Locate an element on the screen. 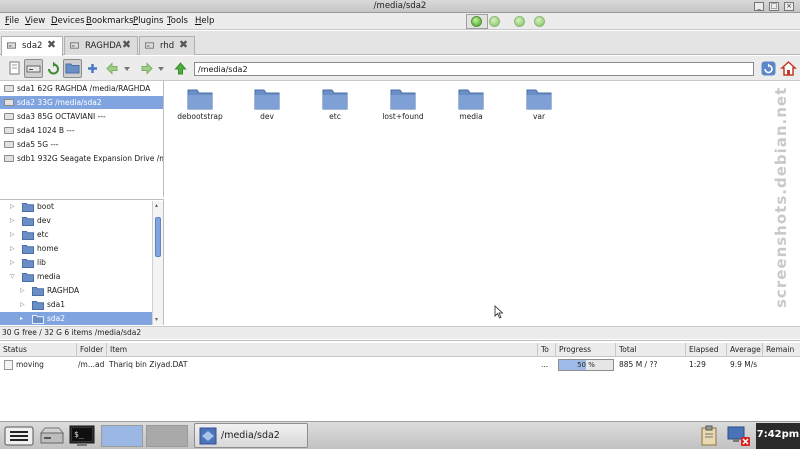 The height and width of the screenshot is (449, 800). refresh-icon is located at coordinates (53, 68).